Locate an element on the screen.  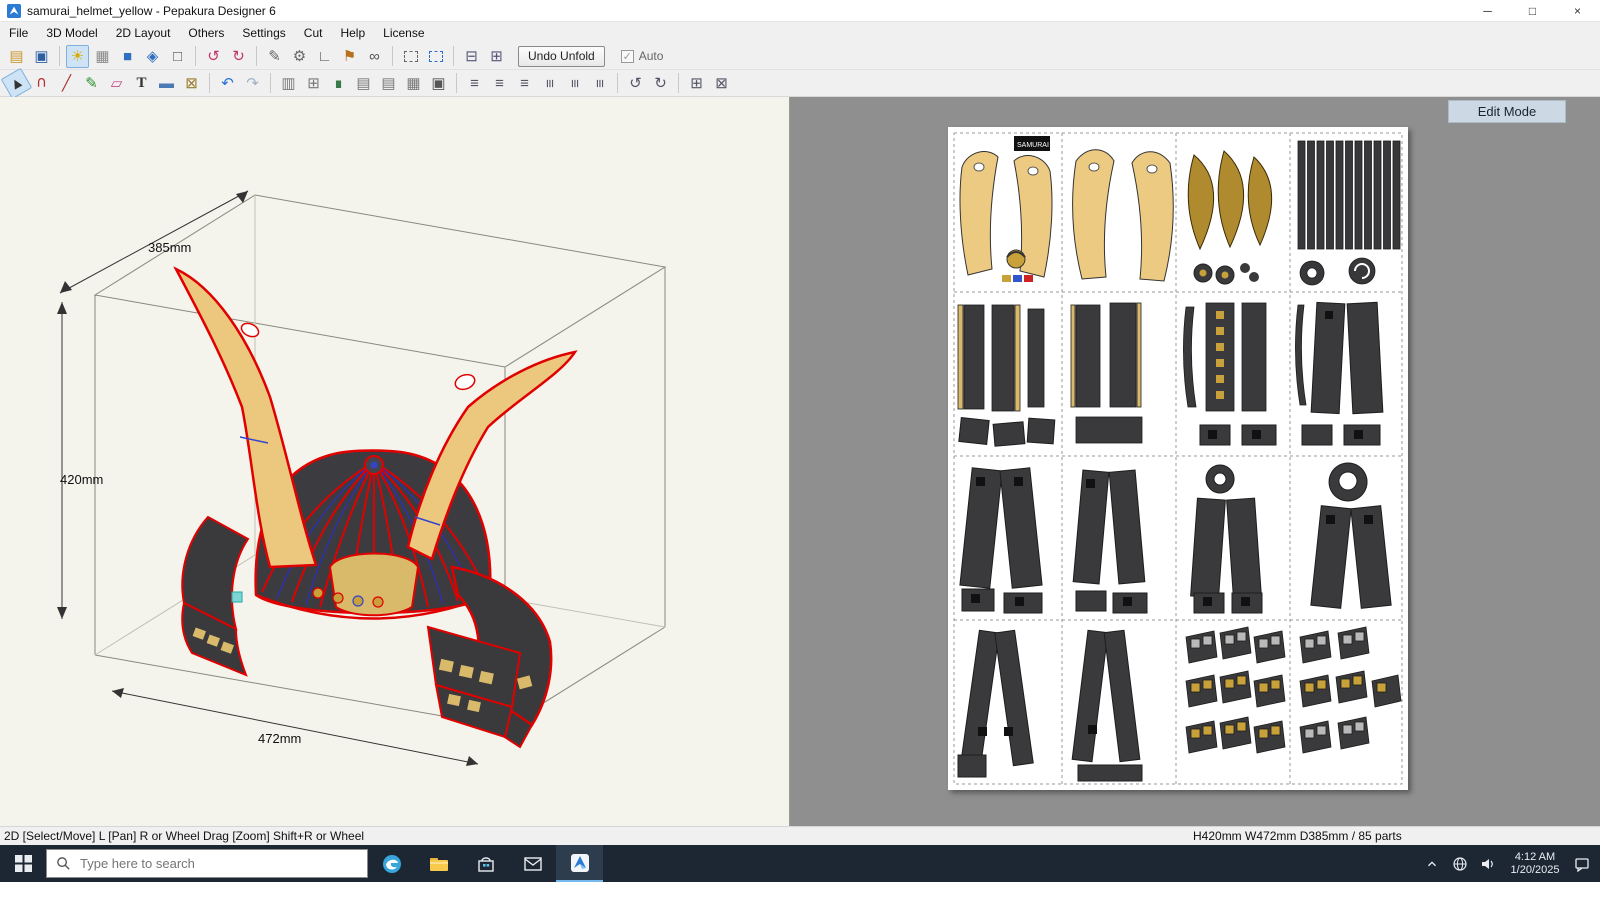
texture-icon: ▦ is located at coordinates (102, 56).